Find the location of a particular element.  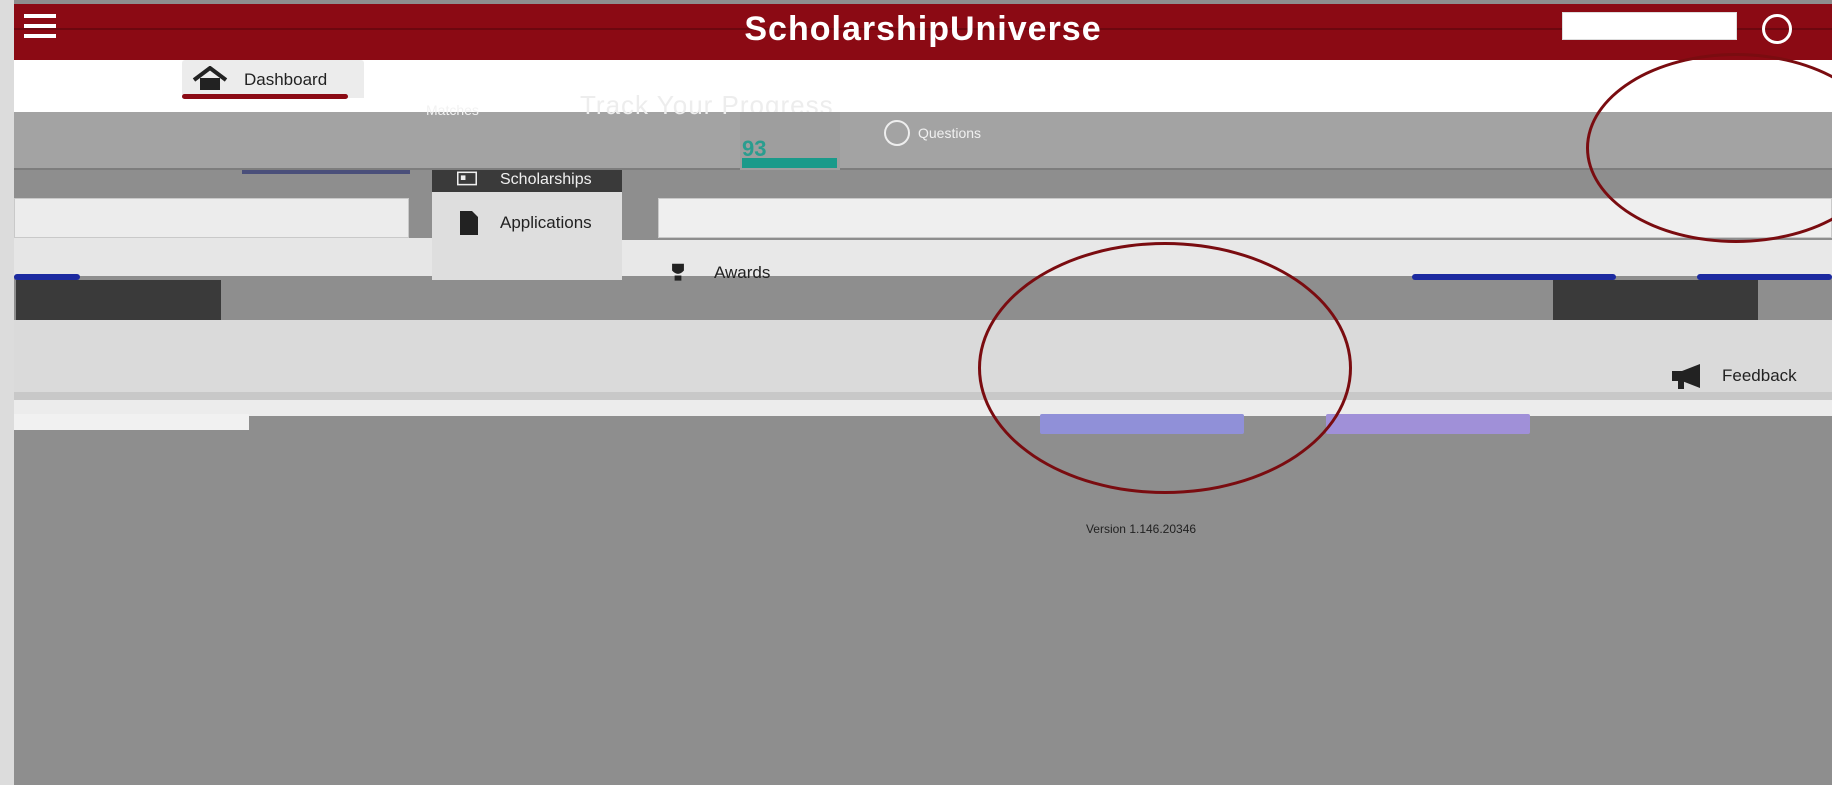

tab-dashboard: Dashboard is located at coordinates (273, 79).